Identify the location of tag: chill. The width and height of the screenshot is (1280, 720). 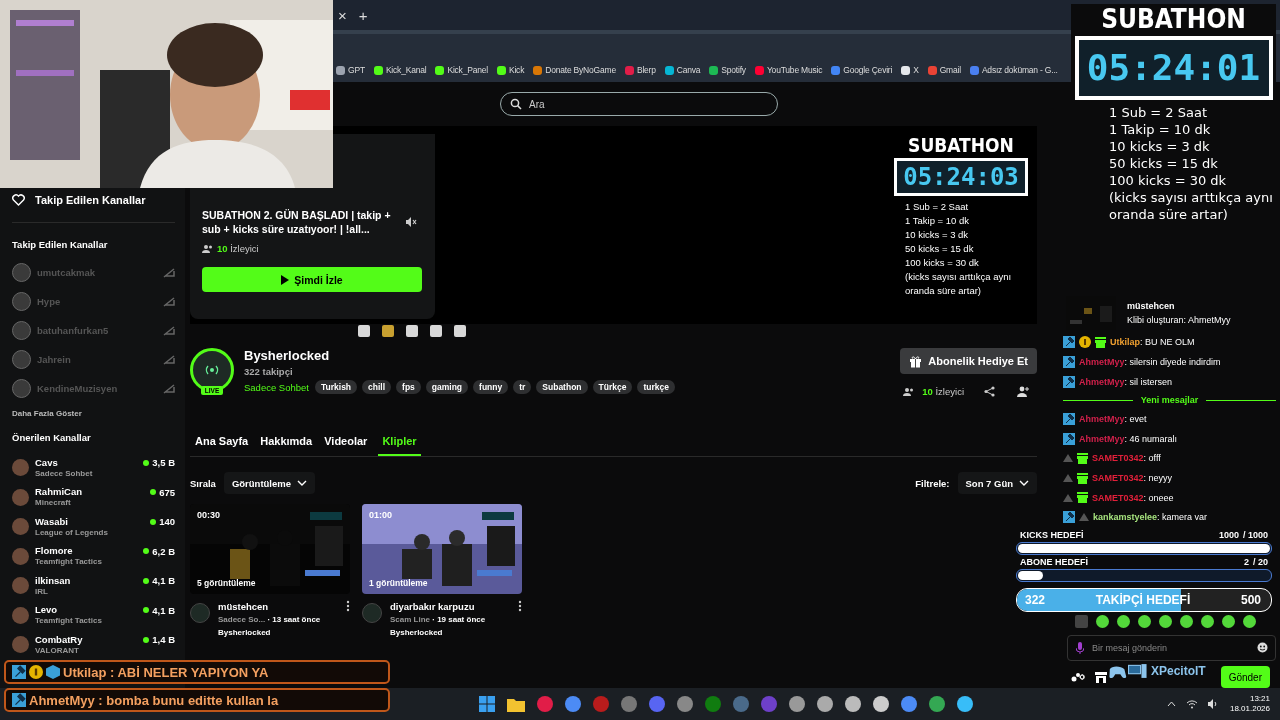
(377, 387).